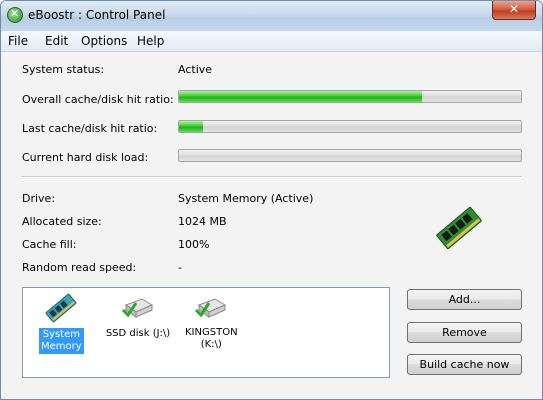 Image resolution: width=543 pixels, height=400 pixels. I want to click on read-speed-value: -, so click(180, 267).